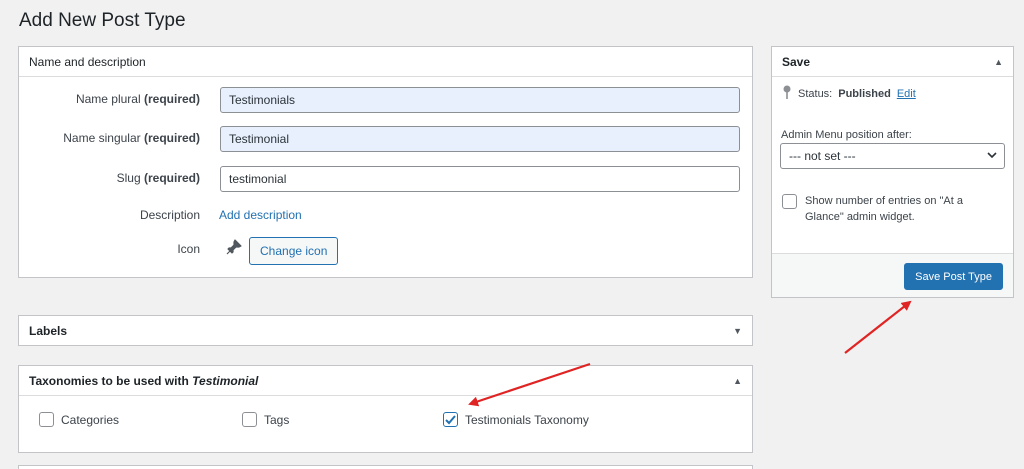  What do you see at coordinates (892, 275) in the screenshot?
I see `save-footer: Save Post Type` at bounding box center [892, 275].